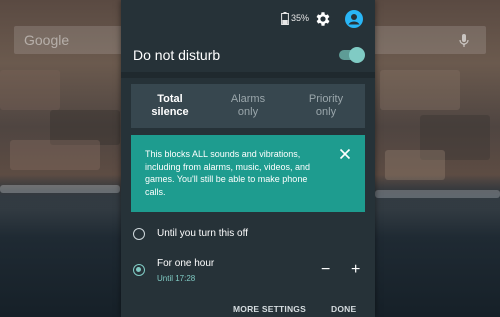 The height and width of the screenshot is (317, 500). I want to click on toggle-thumb, so click(357, 55).